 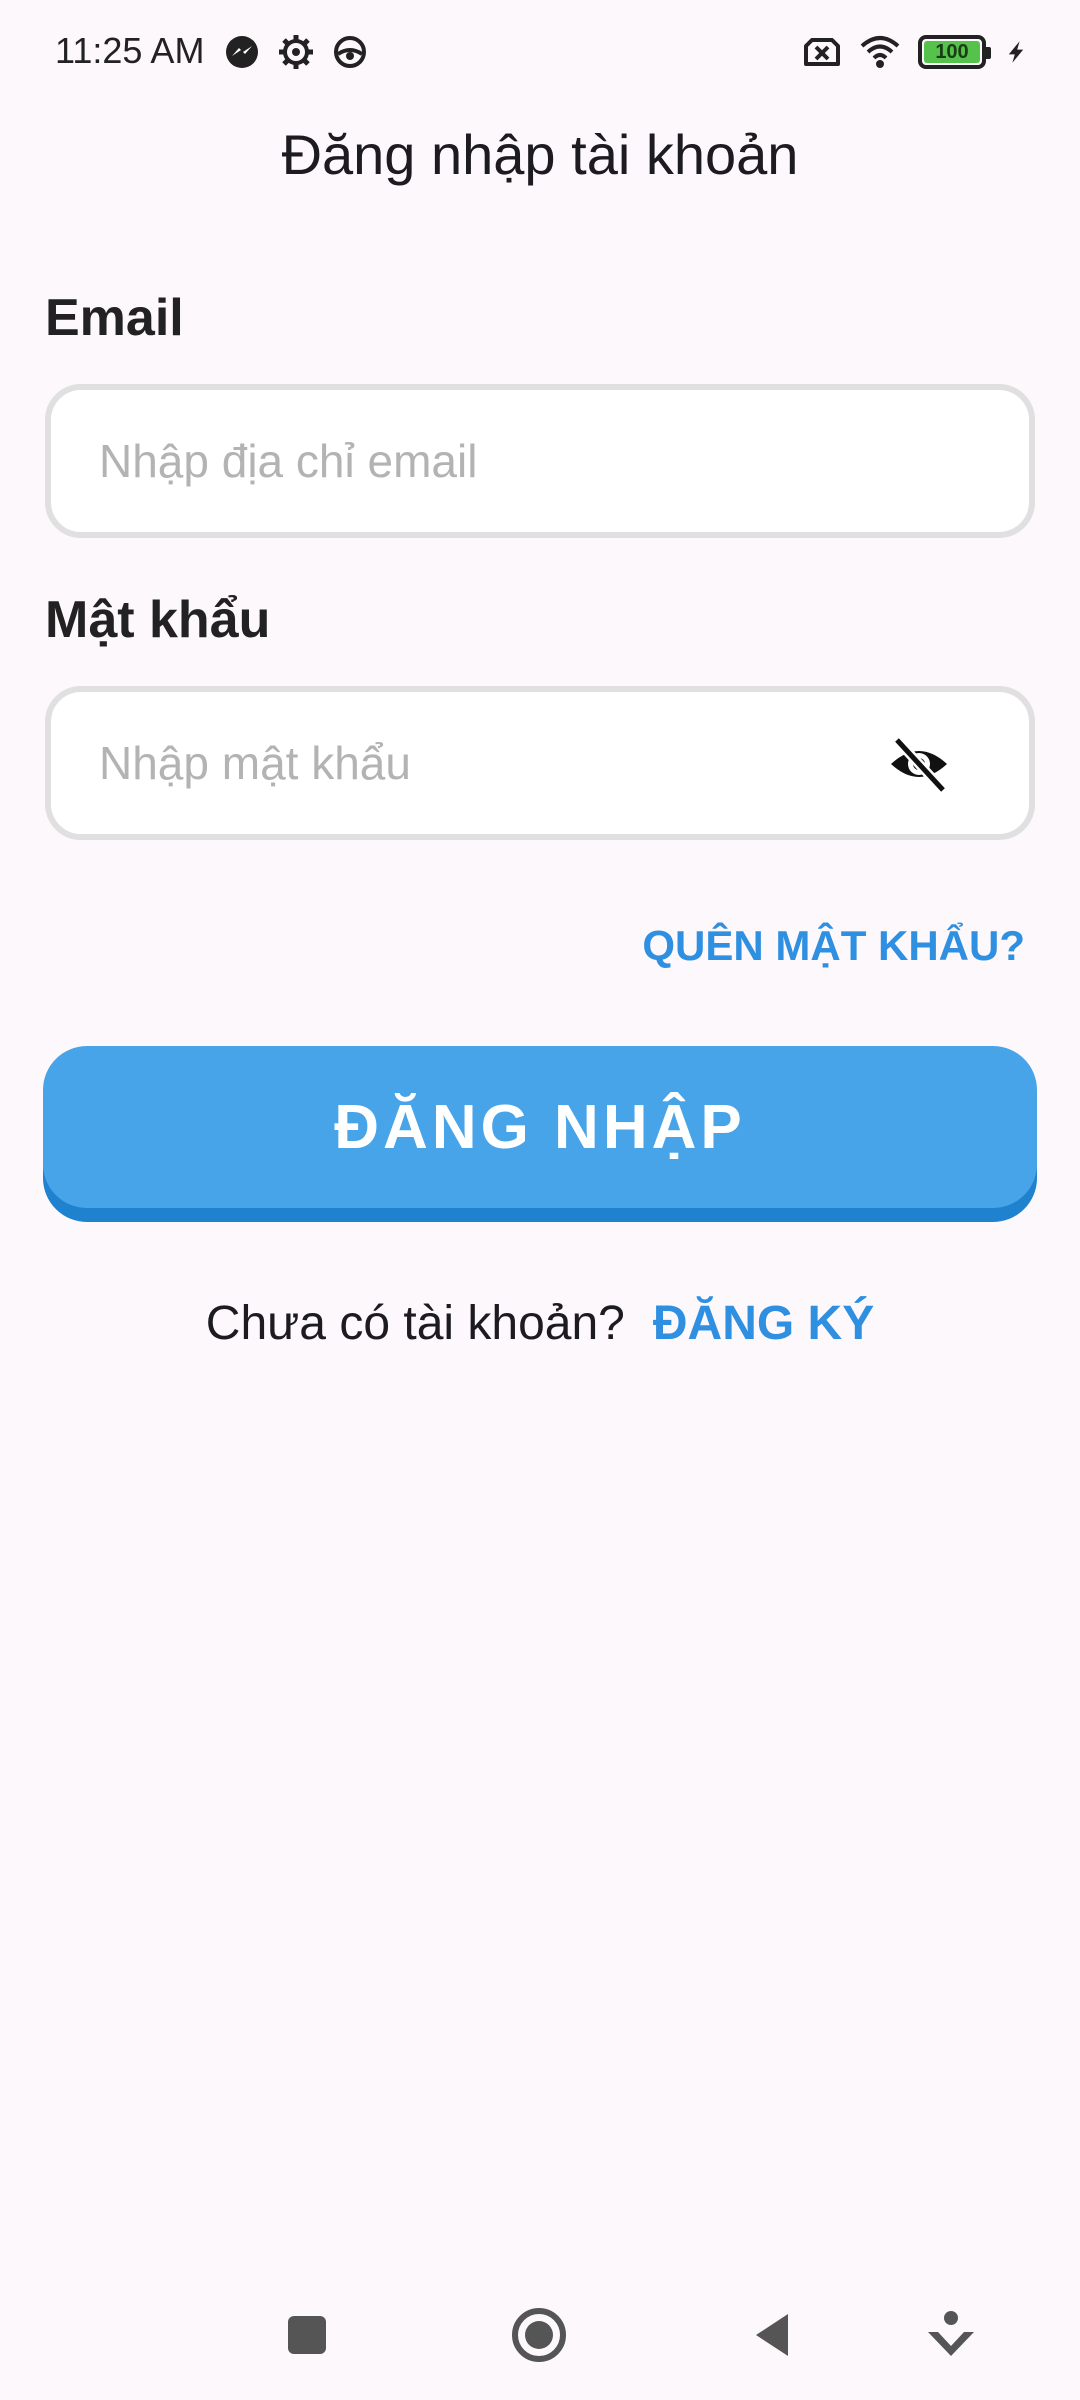 I want to click on navigation-bar, so click(x=540, y=2335).